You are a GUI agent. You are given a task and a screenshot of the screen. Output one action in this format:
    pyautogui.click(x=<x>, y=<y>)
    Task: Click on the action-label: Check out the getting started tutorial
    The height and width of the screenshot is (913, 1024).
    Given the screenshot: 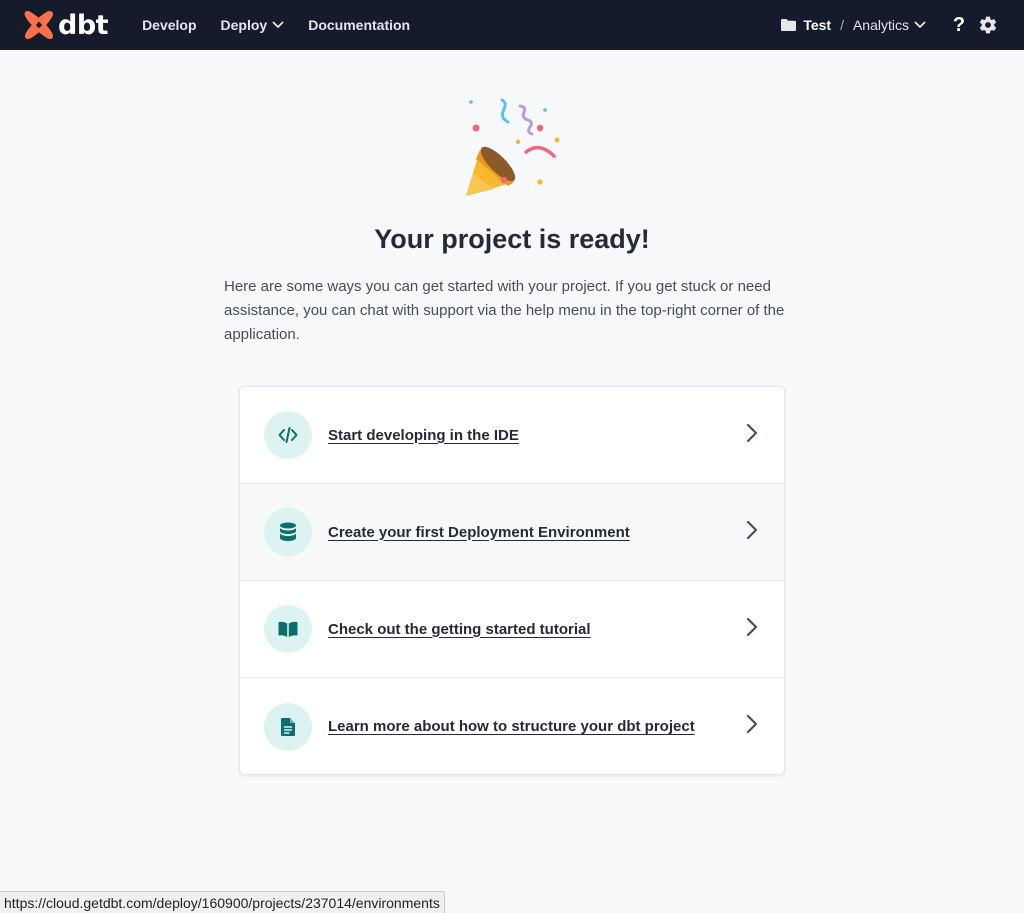 What is the action you would take?
    pyautogui.click(x=459, y=629)
    